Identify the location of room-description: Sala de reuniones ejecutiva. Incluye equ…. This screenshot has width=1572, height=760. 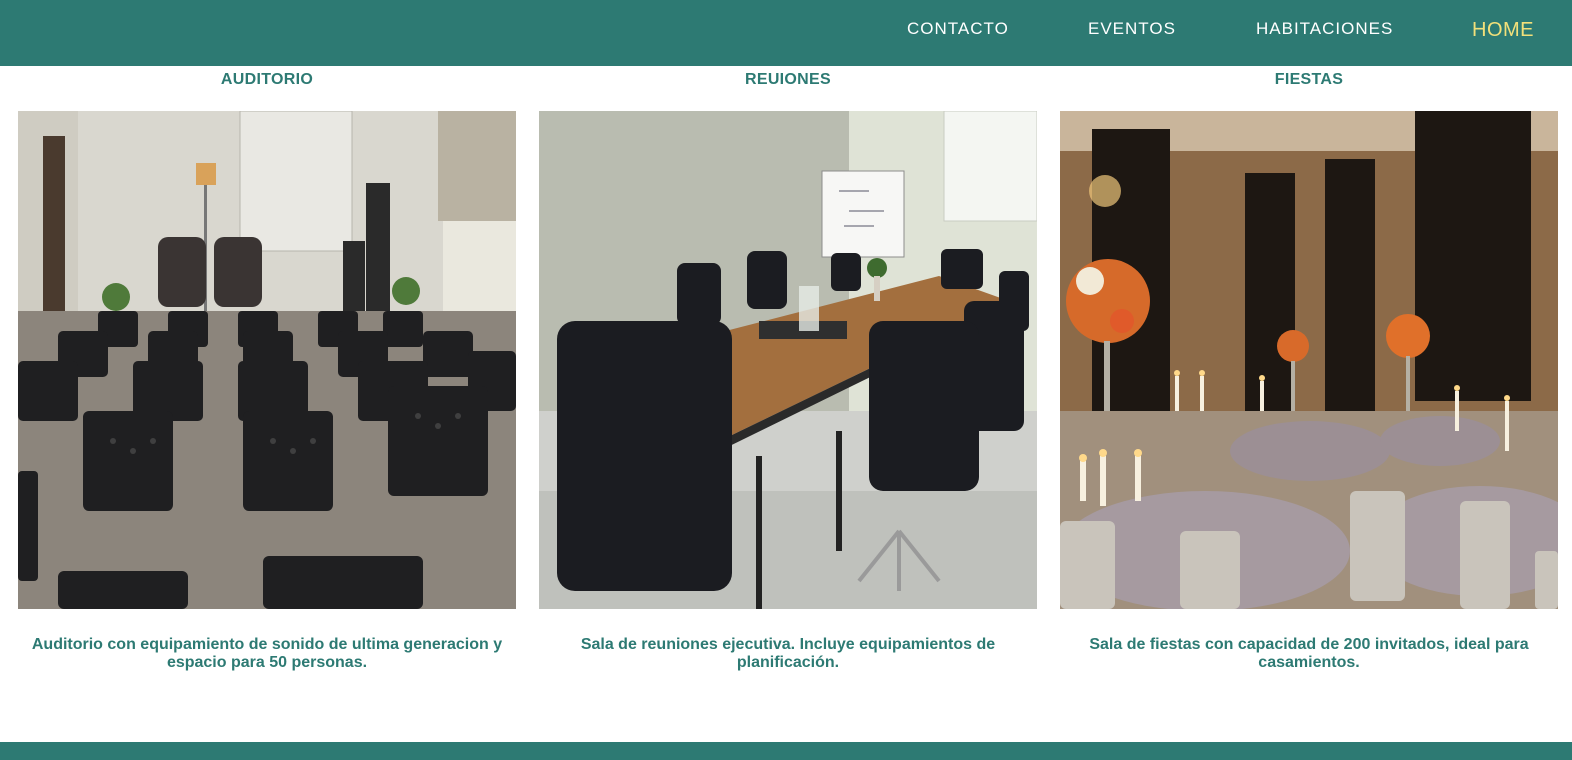
(788, 653).